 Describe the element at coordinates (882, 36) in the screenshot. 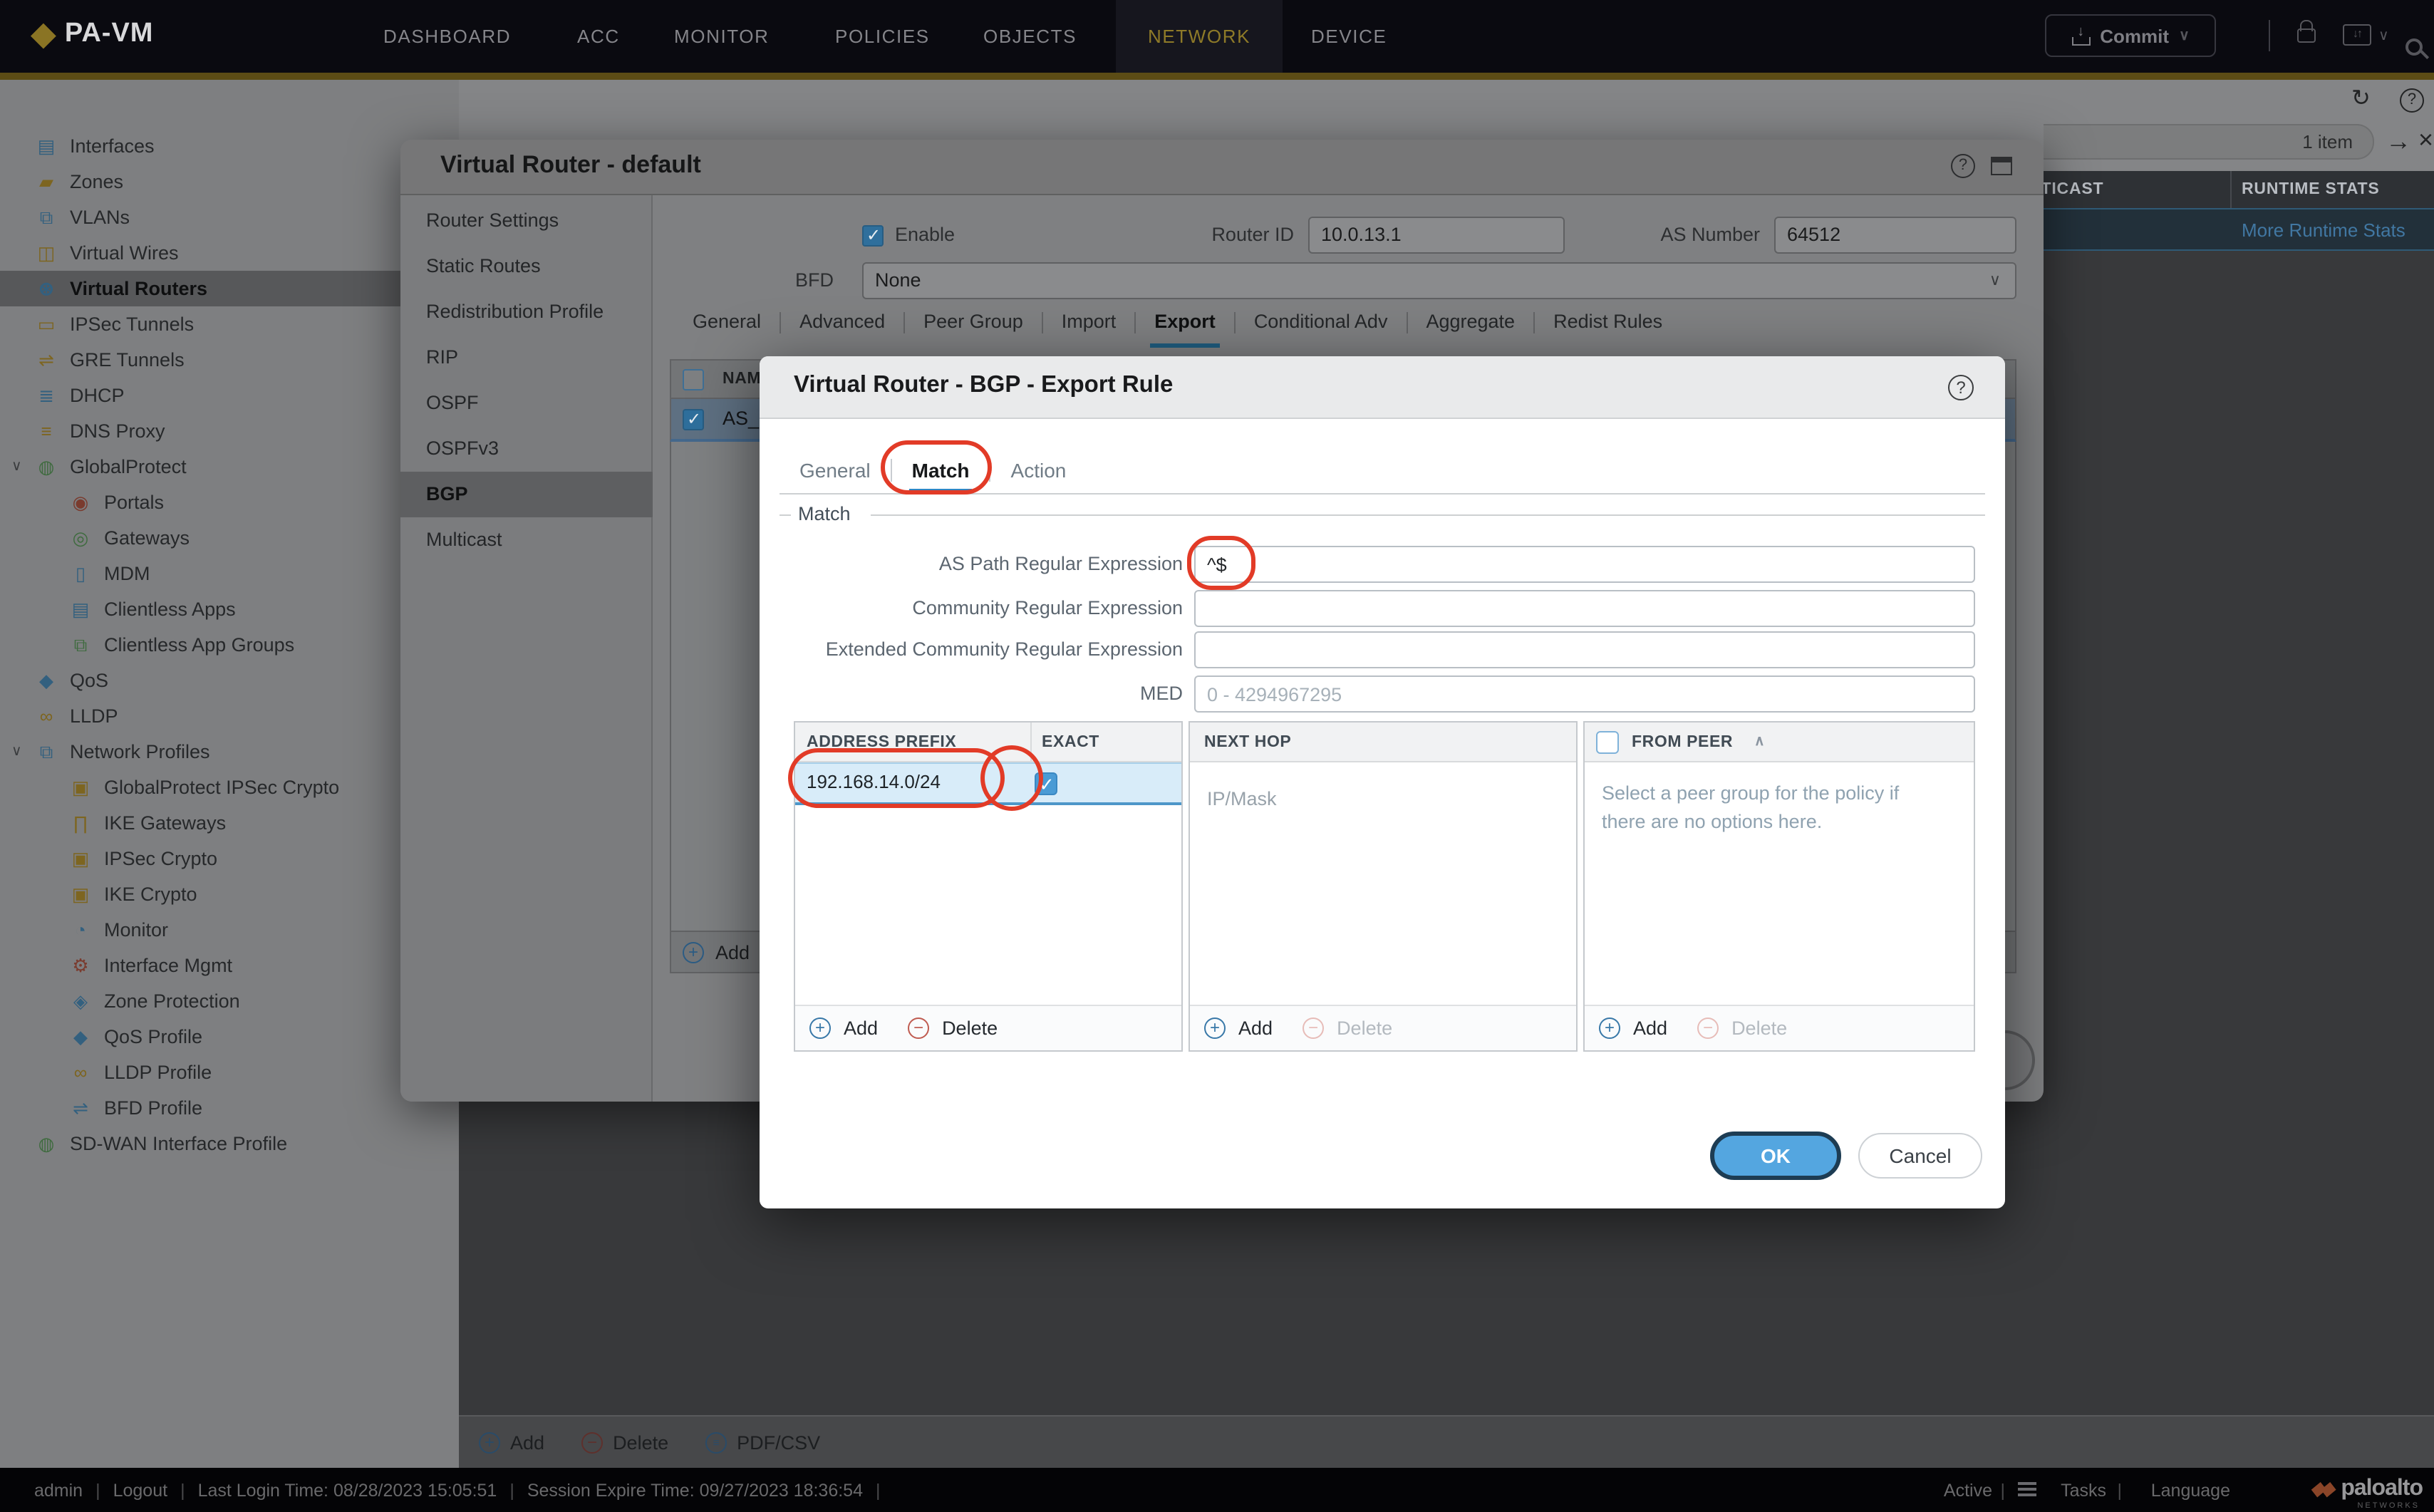

I see `nav-tab-policies: POLICIES` at that location.